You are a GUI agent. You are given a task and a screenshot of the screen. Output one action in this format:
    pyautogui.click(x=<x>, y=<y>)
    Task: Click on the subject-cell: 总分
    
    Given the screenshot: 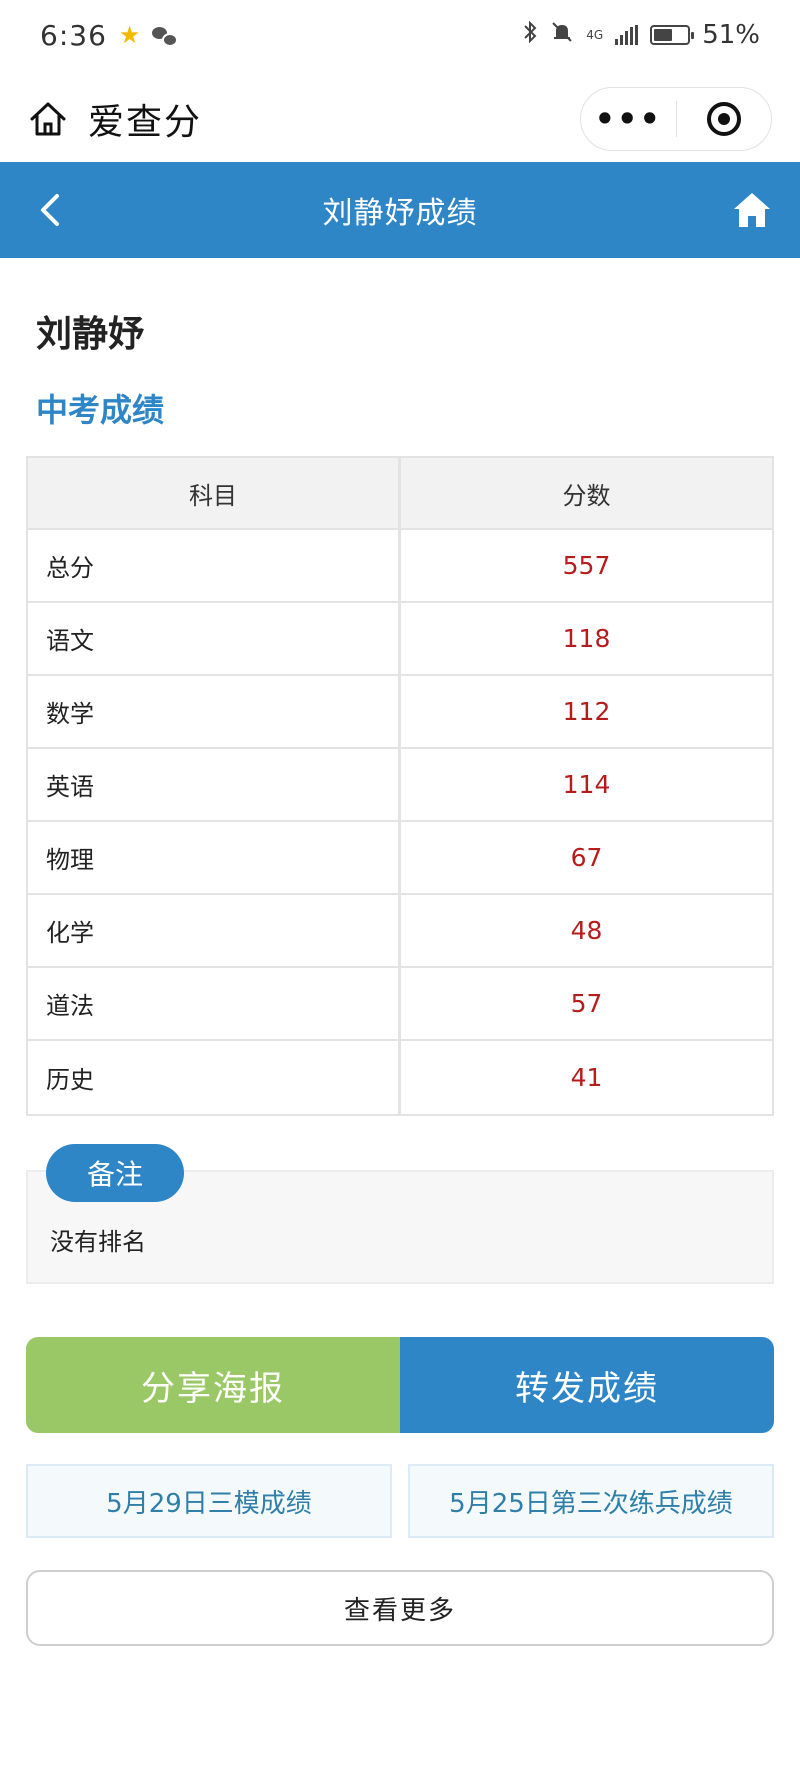 What is the action you would take?
    pyautogui.click(x=214, y=566)
    